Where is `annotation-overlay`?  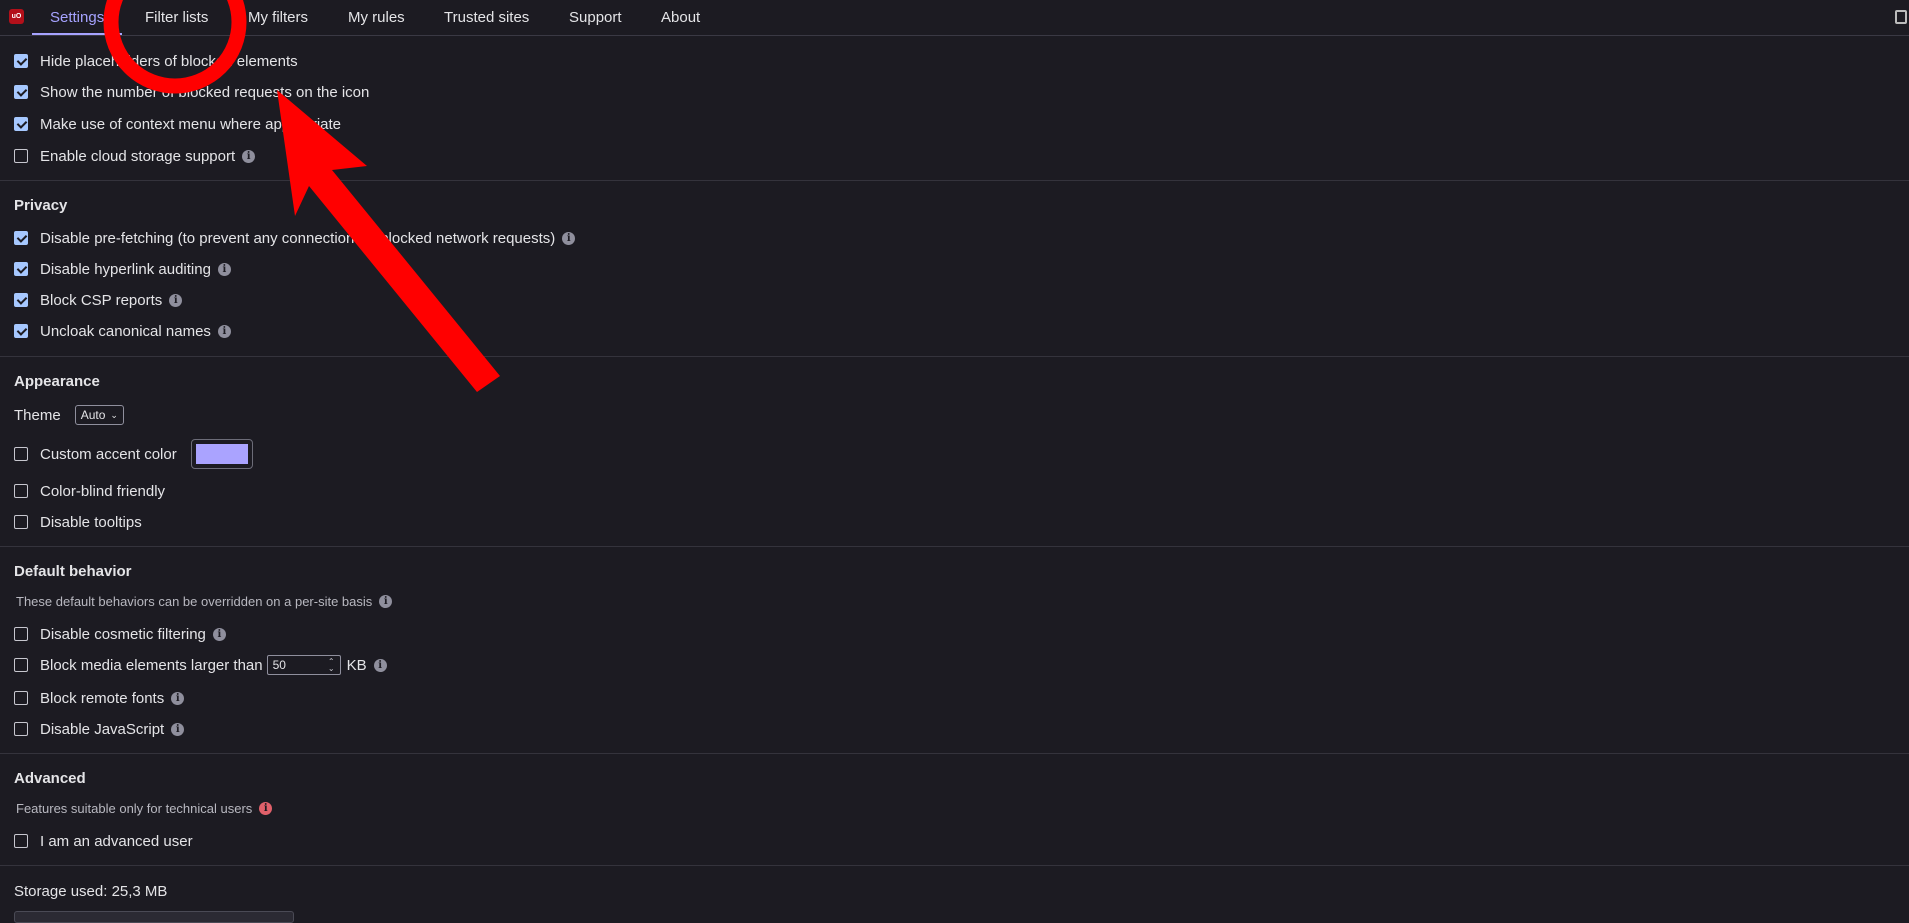
annotation-overlay is located at coordinates (301, 196).